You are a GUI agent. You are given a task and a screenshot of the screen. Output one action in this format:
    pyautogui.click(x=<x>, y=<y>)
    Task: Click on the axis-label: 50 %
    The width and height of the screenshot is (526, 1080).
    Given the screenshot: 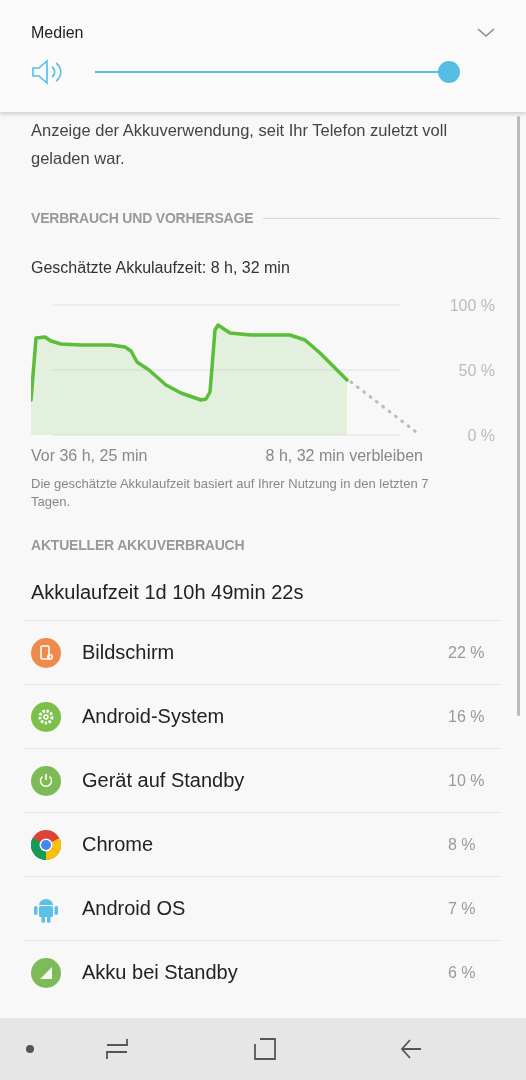 What is the action you would take?
    pyautogui.click(x=476, y=370)
    